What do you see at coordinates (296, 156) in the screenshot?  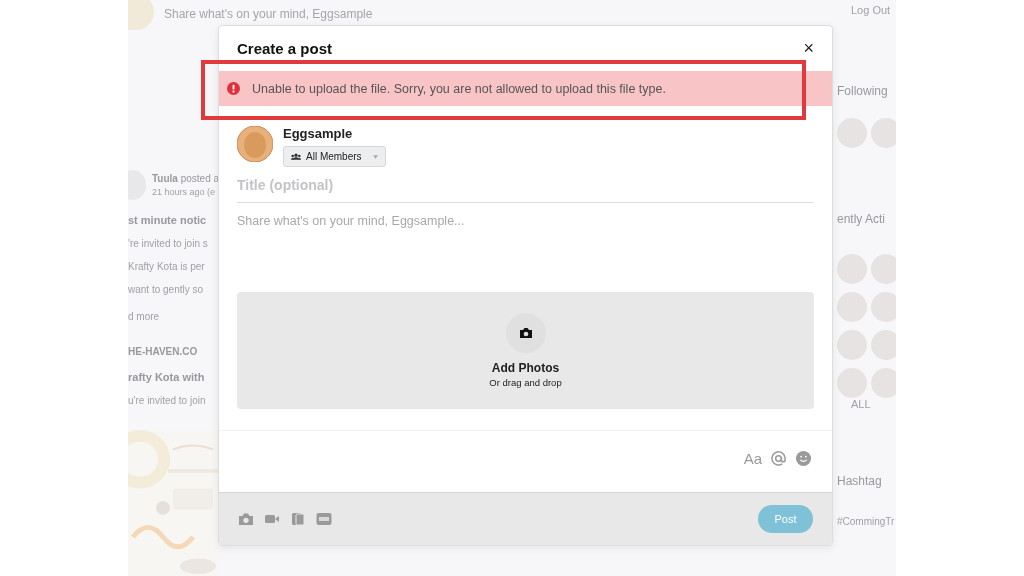 I see `group-icon` at bounding box center [296, 156].